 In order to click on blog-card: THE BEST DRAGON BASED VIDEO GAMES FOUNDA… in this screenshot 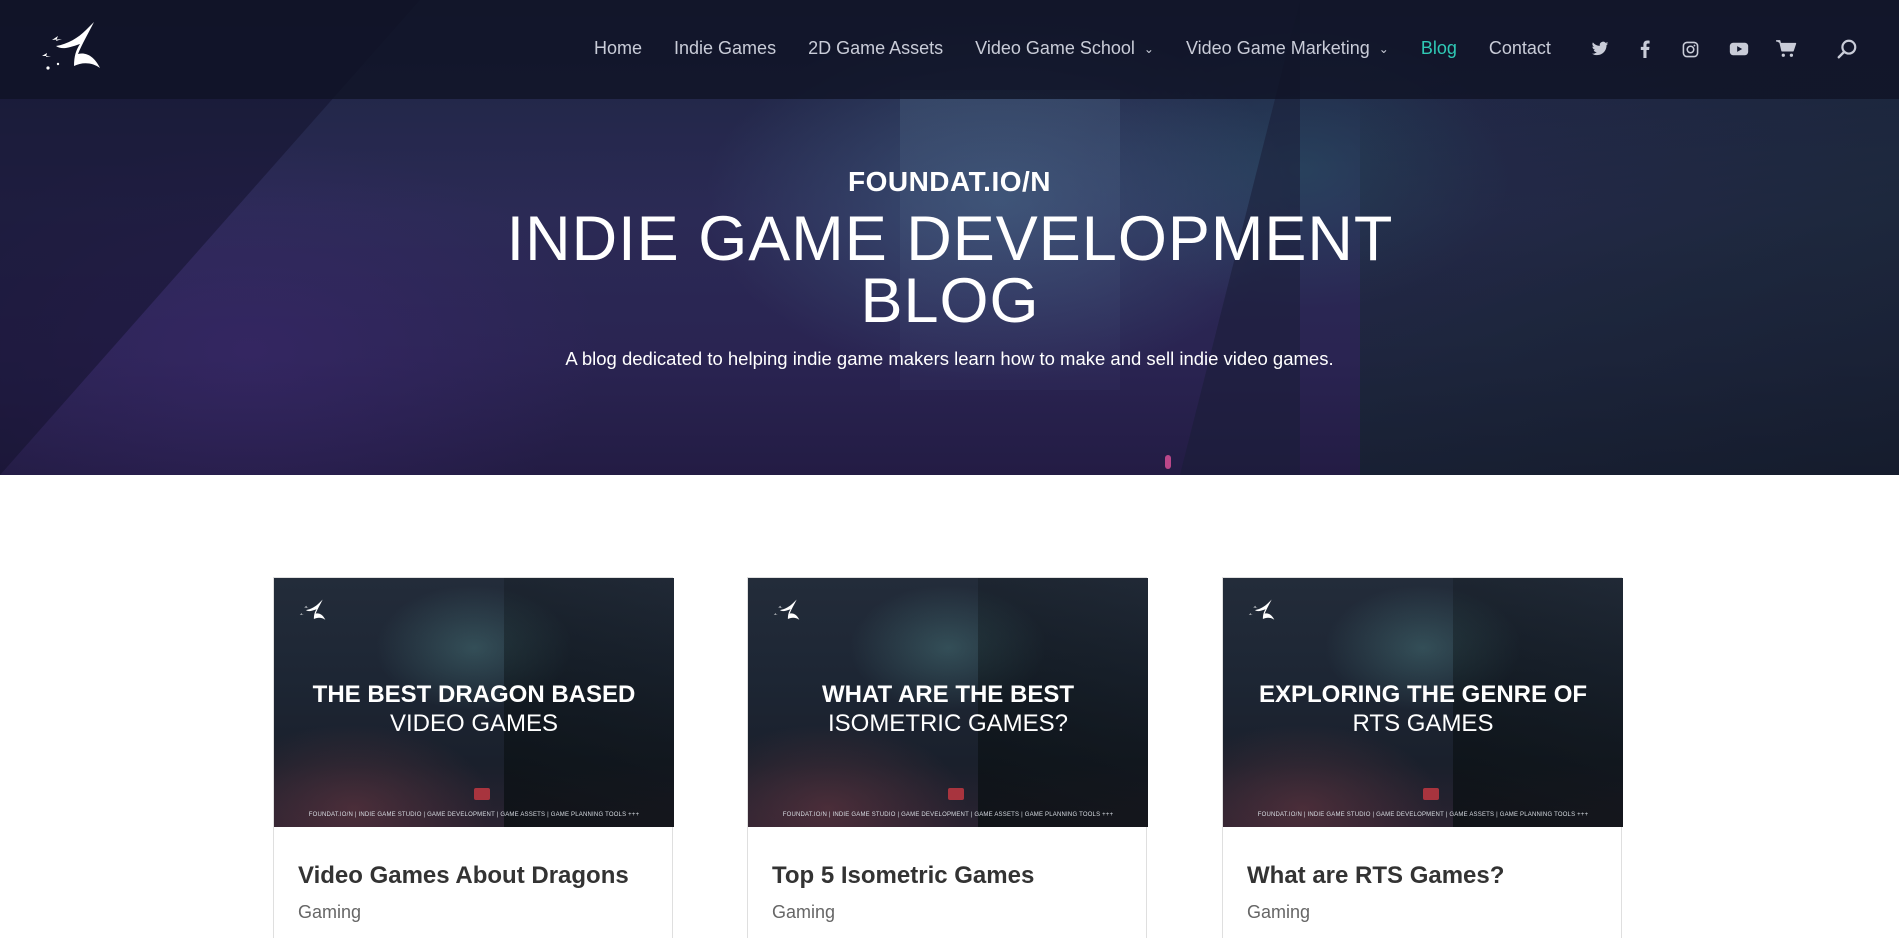, I will do `click(473, 757)`.